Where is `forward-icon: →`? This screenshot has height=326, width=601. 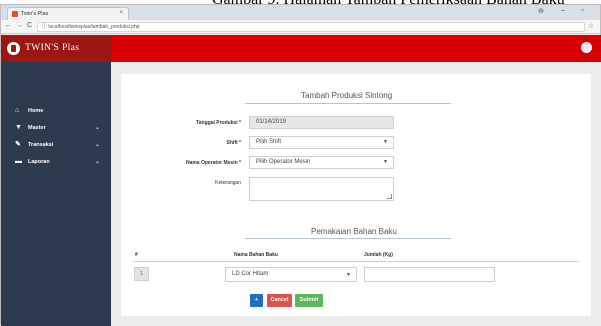 forward-icon: → is located at coordinates (19, 25).